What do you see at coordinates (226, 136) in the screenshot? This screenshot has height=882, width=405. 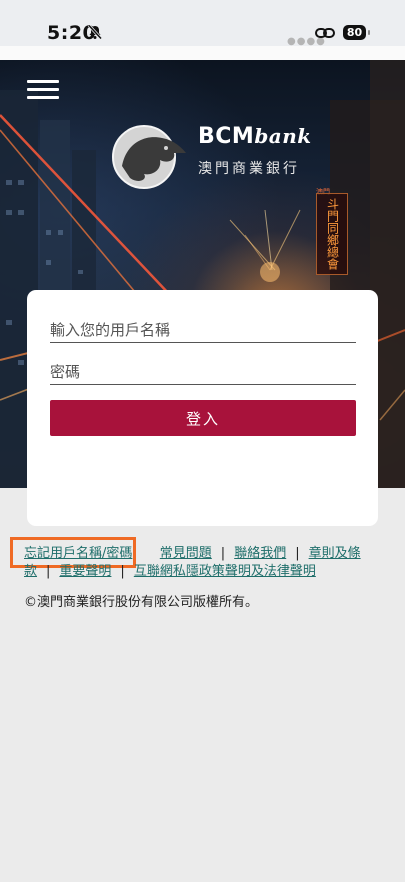 I see `logo-english-main: BCM` at bounding box center [226, 136].